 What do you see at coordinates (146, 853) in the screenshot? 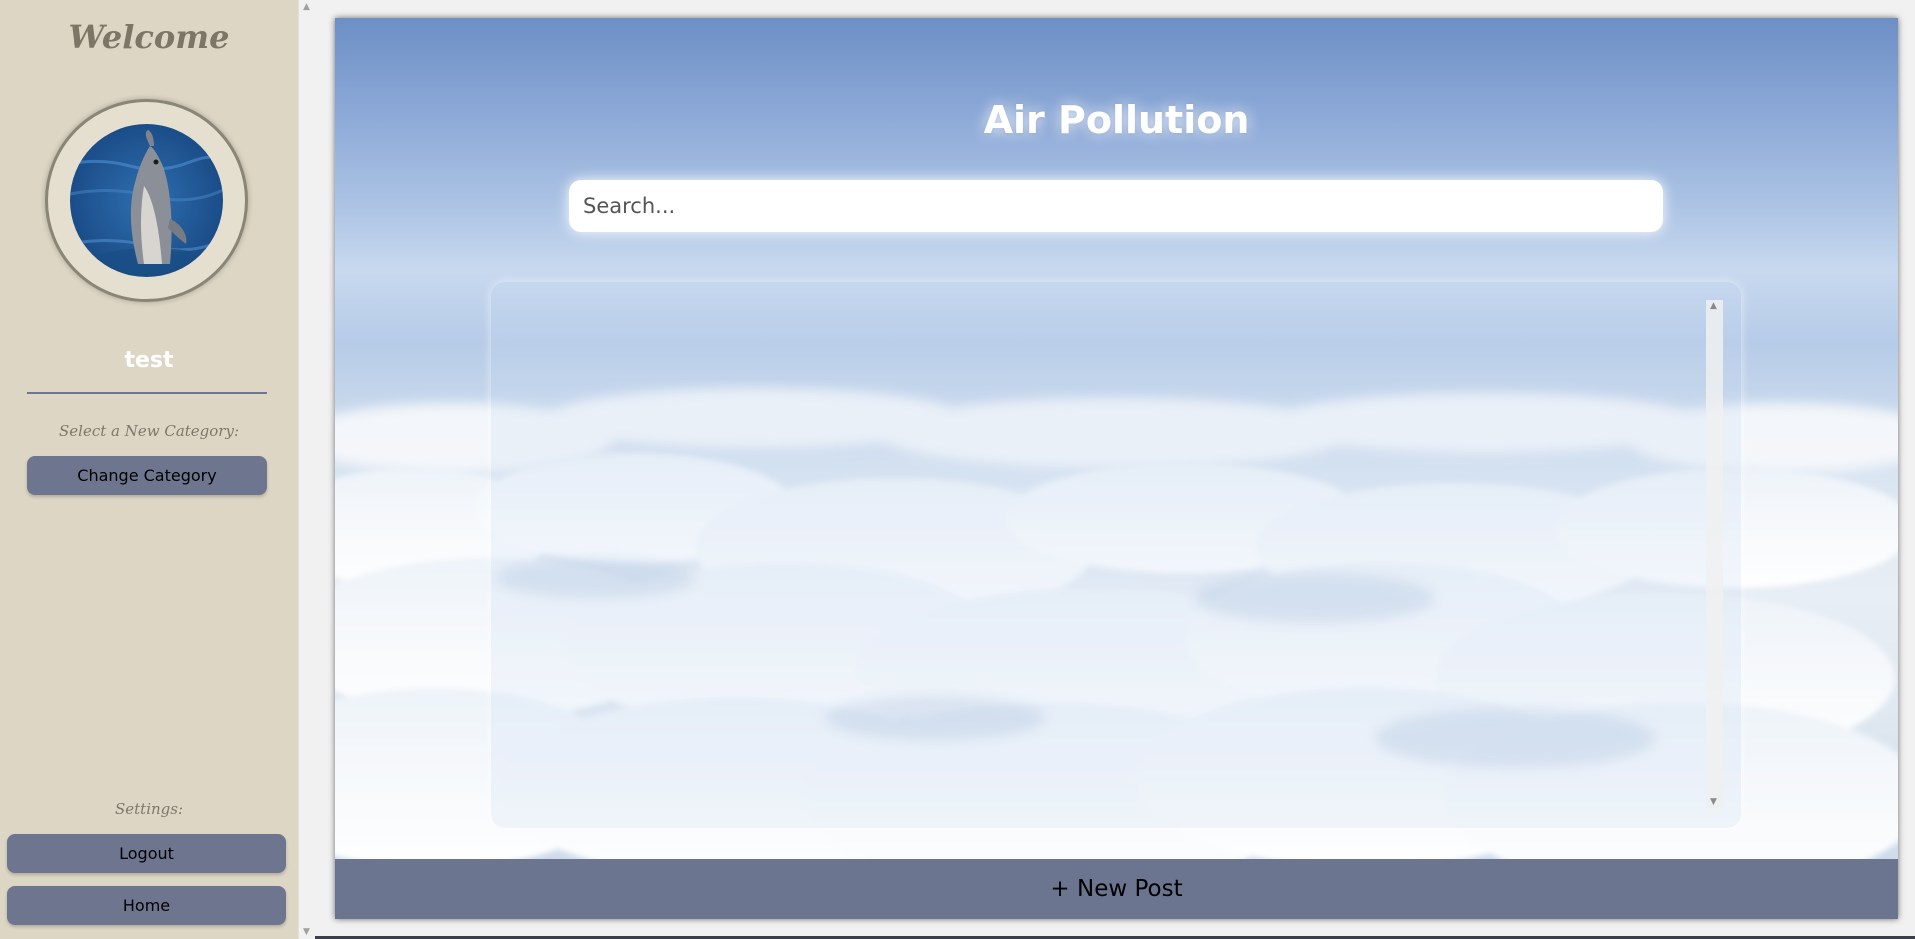
I see `logout-button: Logout` at bounding box center [146, 853].